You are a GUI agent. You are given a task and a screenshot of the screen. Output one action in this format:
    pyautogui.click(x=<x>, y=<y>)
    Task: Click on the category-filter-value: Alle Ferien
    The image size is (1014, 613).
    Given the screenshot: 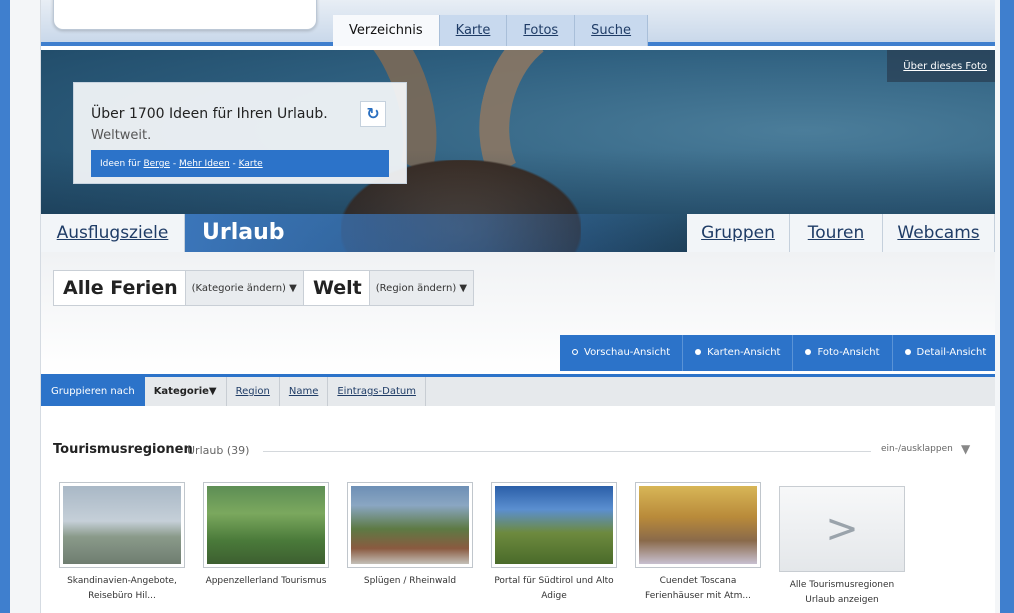 What is the action you would take?
    pyautogui.click(x=120, y=288)
    